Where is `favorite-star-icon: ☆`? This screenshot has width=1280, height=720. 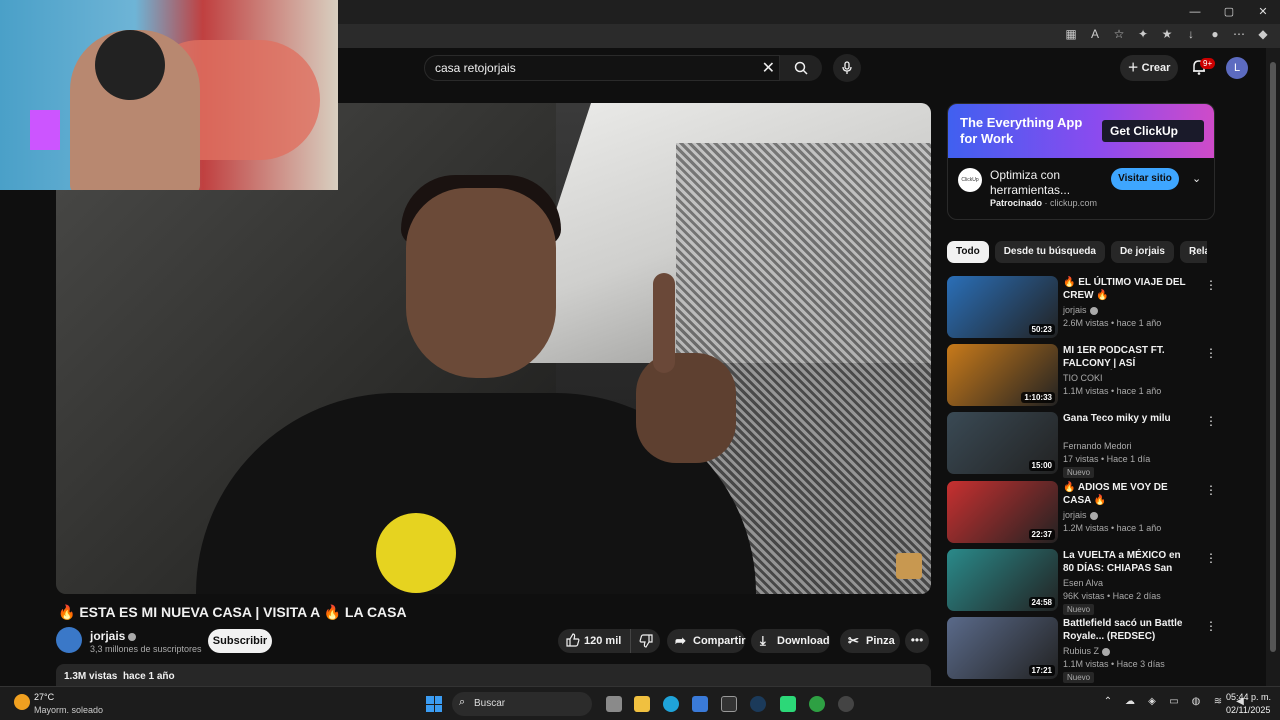 favorite-star-icon: ☆ is located at coordinates (1119, 34).